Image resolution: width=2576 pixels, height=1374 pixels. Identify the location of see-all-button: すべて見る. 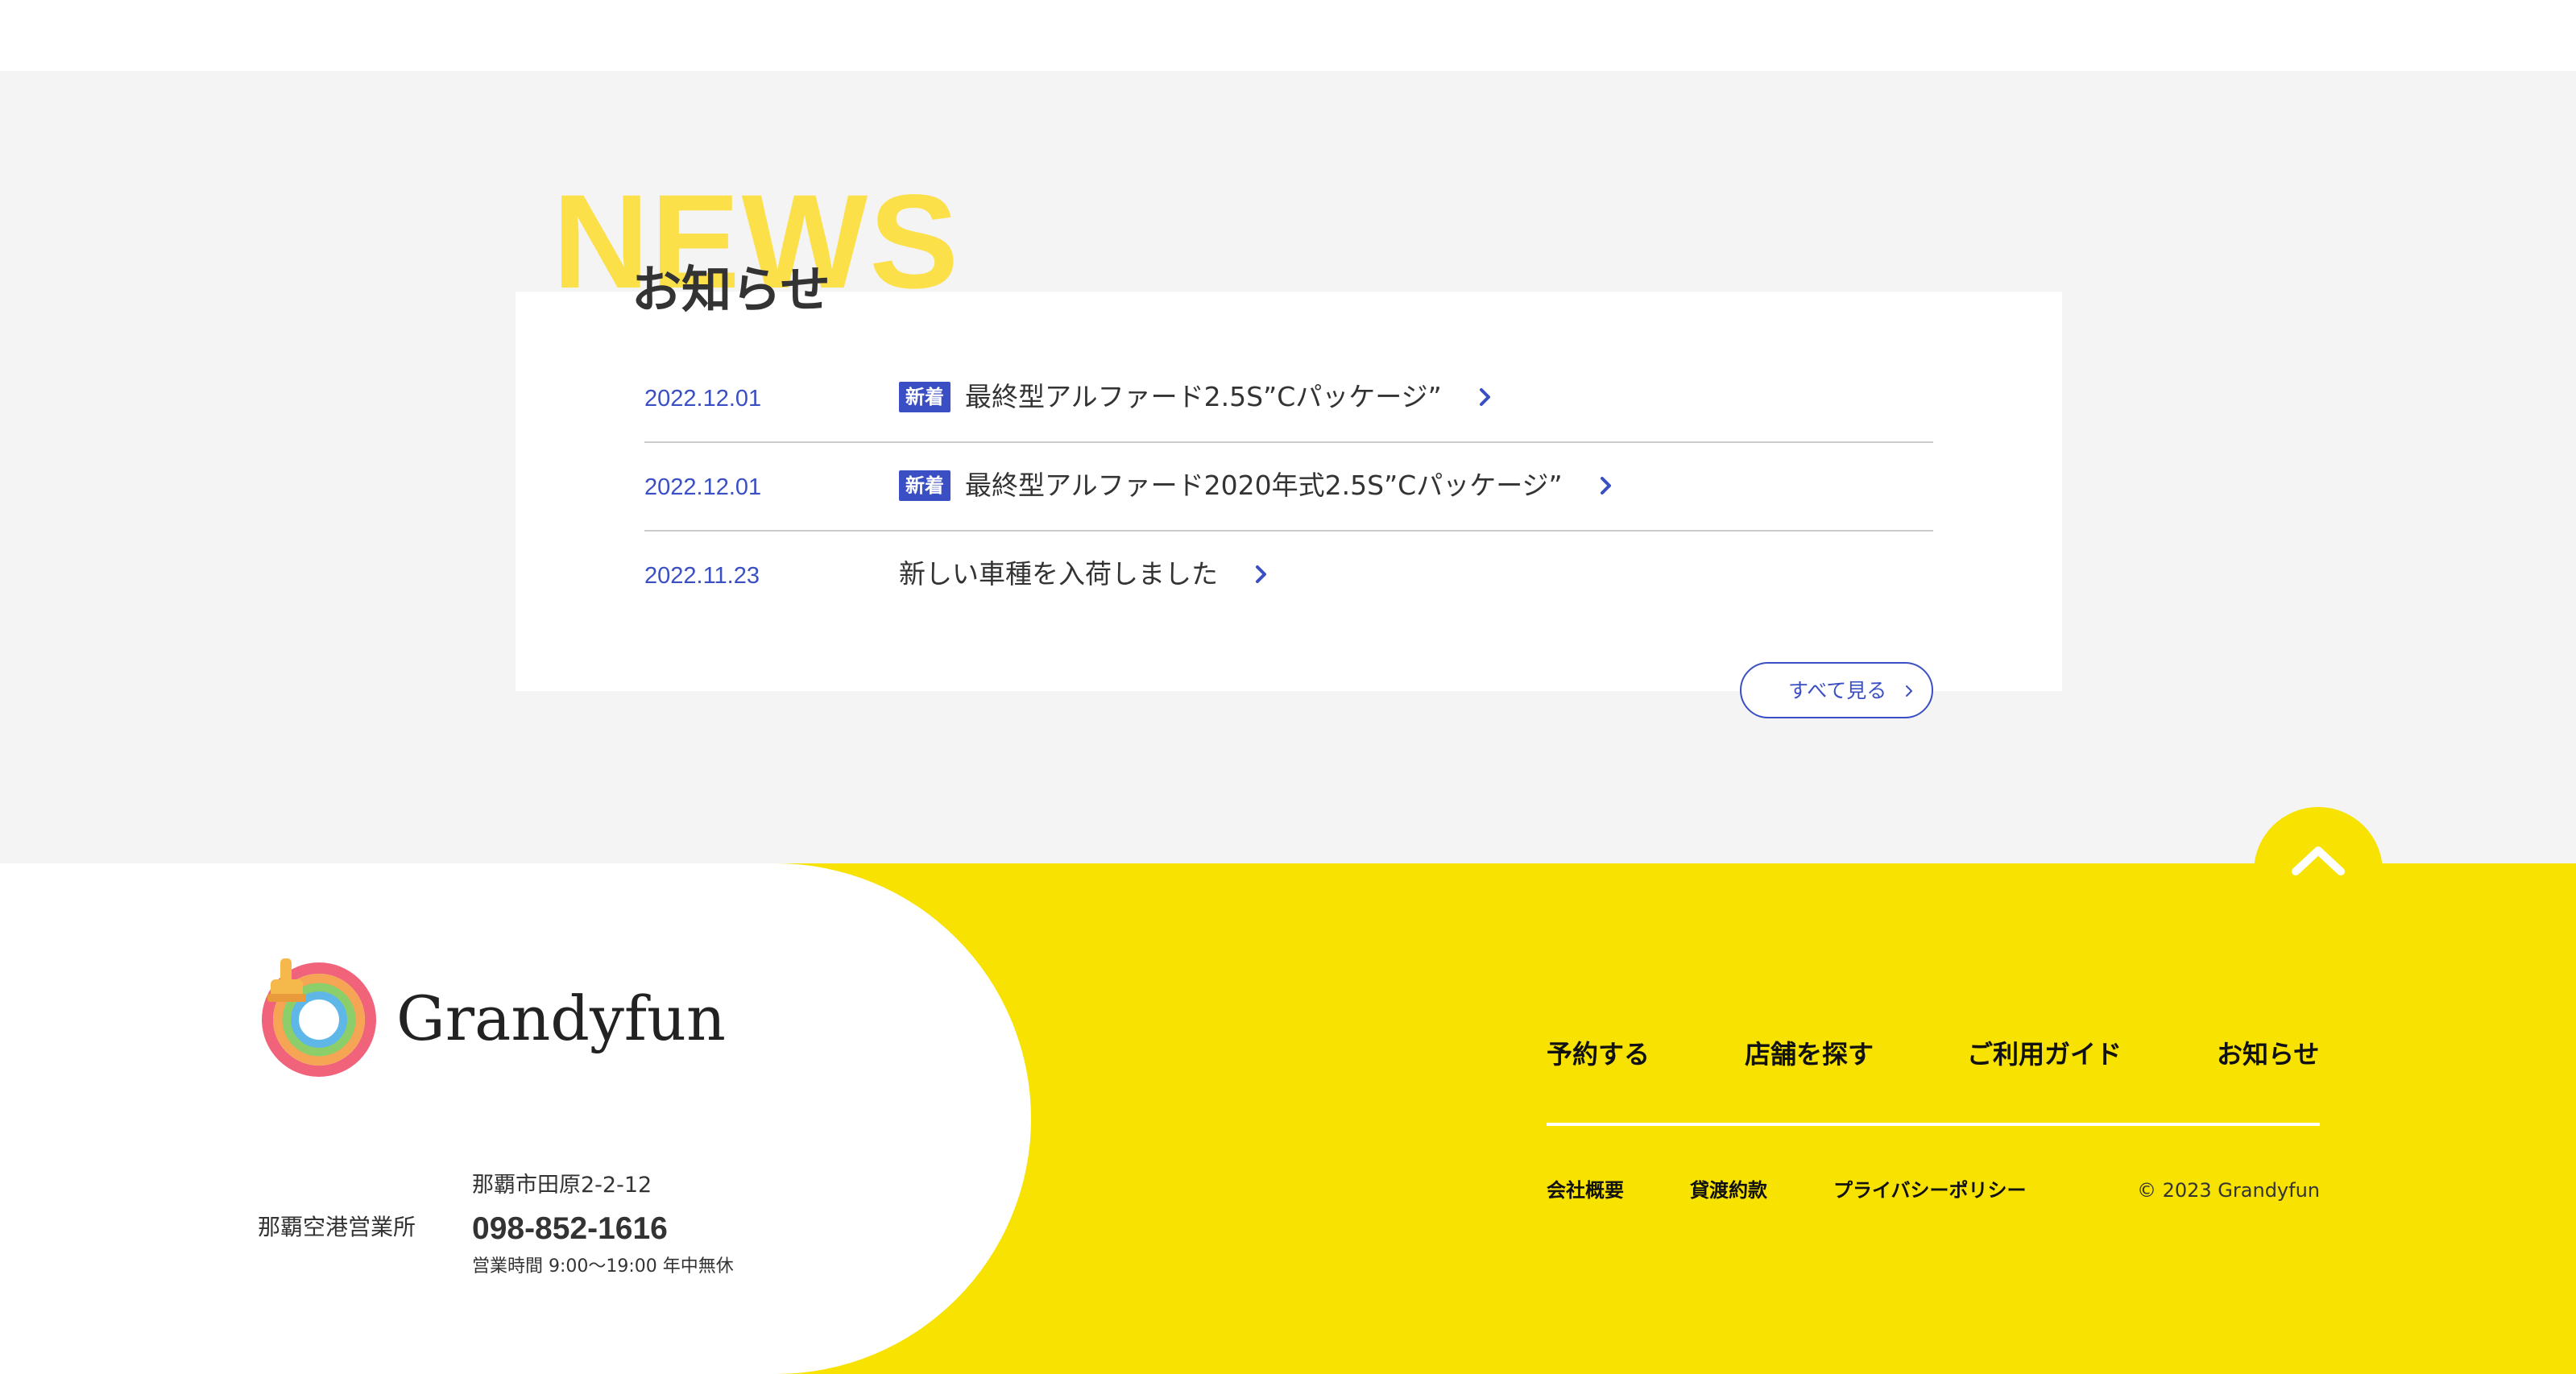
(1836, 690).